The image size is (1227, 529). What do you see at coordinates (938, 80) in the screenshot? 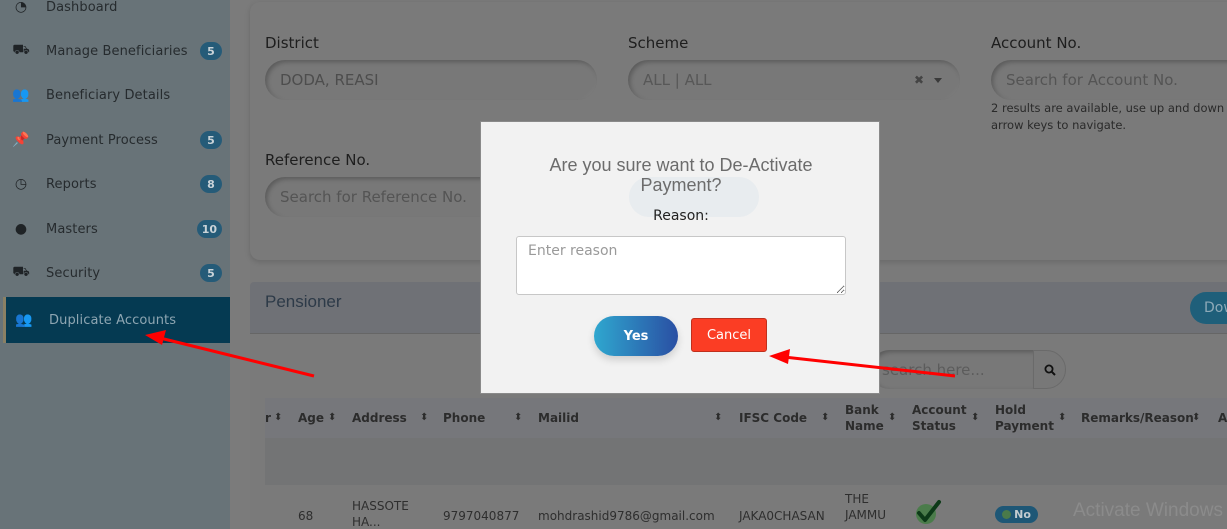
I see `chevron-down-icon` at bounding box center [938, 80].